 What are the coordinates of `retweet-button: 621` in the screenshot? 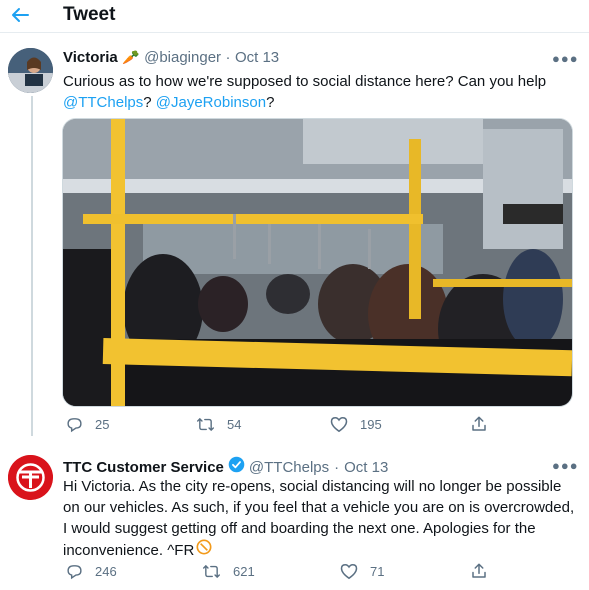 It's located at (228, 571).